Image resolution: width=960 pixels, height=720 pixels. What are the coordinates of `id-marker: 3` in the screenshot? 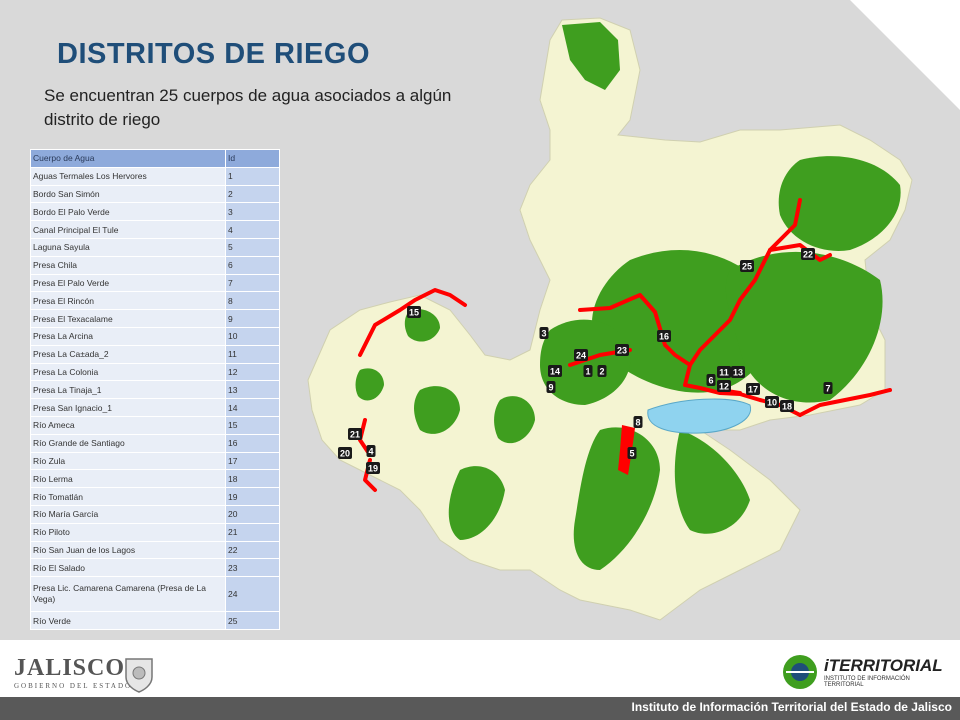 It's located at (544, 333).